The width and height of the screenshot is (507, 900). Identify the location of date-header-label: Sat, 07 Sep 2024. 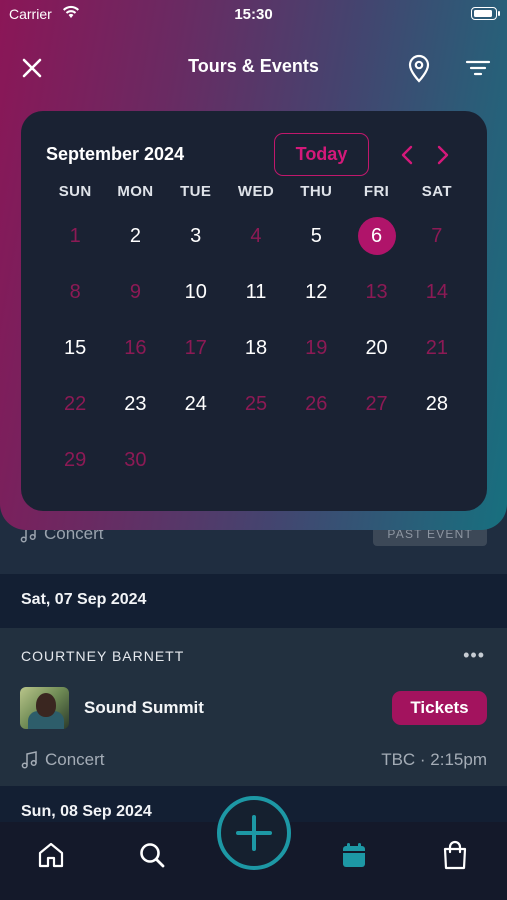
(84, 599).